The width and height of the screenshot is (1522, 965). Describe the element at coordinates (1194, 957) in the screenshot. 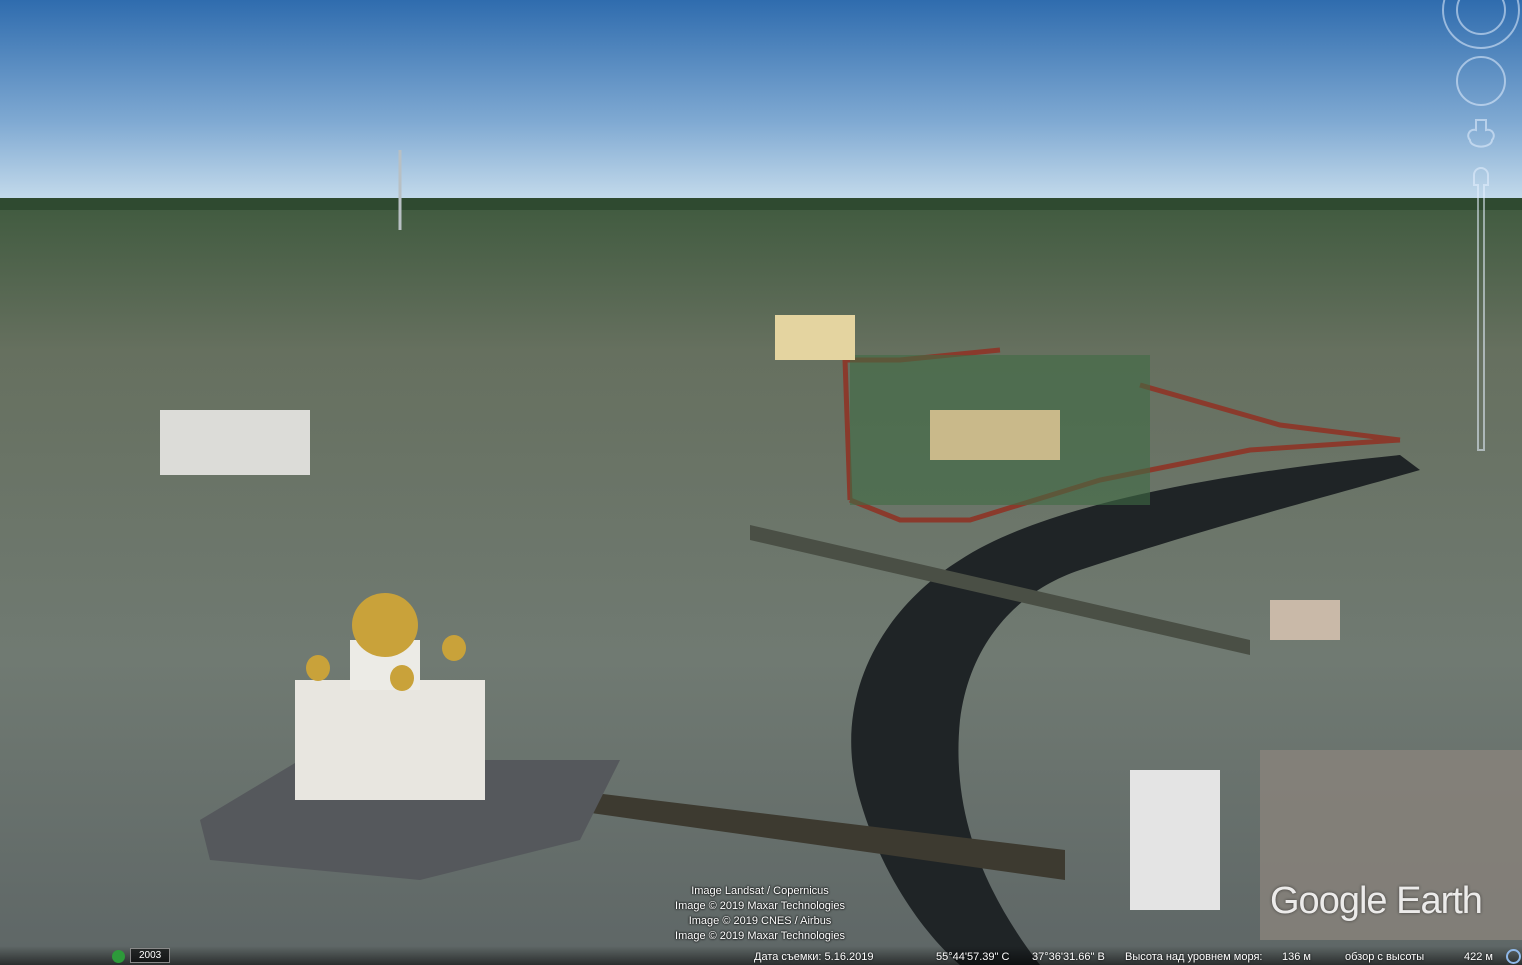

I see `elevation-label: Высота над уровнем моря:` at that location.